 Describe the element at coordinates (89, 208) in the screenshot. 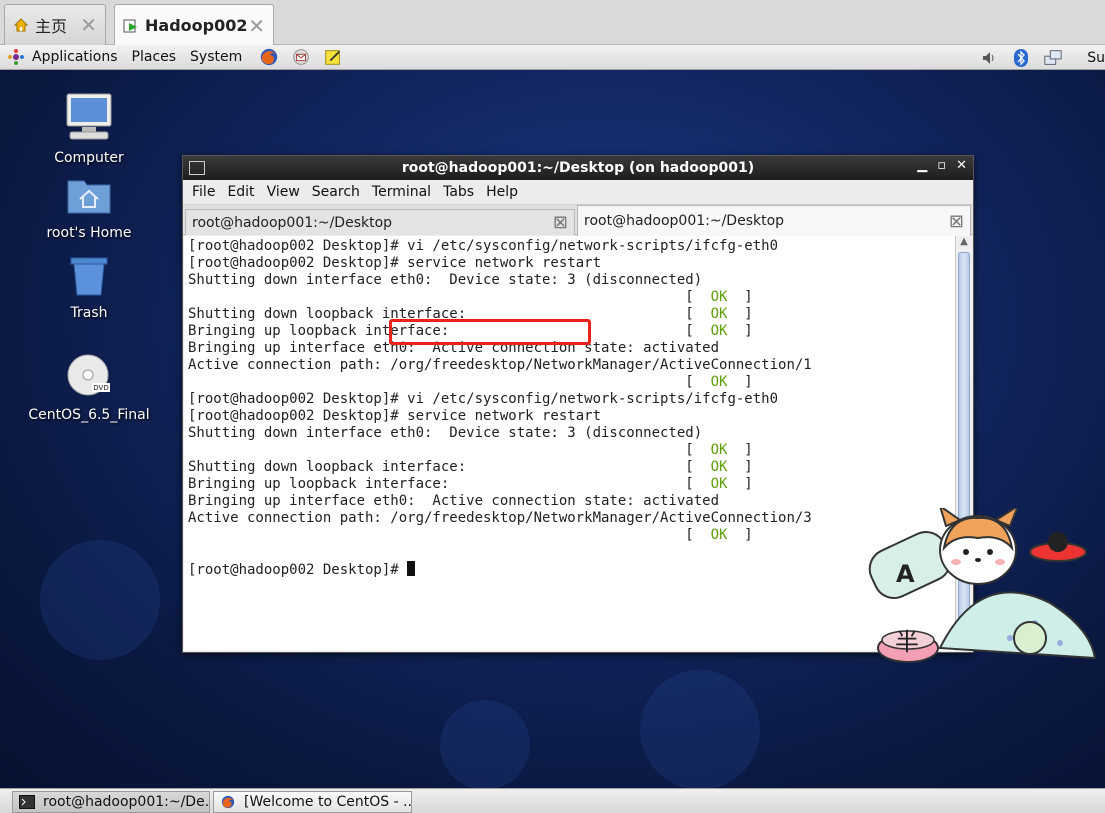

I see `desktop-icon-home: root's Home` at that location.